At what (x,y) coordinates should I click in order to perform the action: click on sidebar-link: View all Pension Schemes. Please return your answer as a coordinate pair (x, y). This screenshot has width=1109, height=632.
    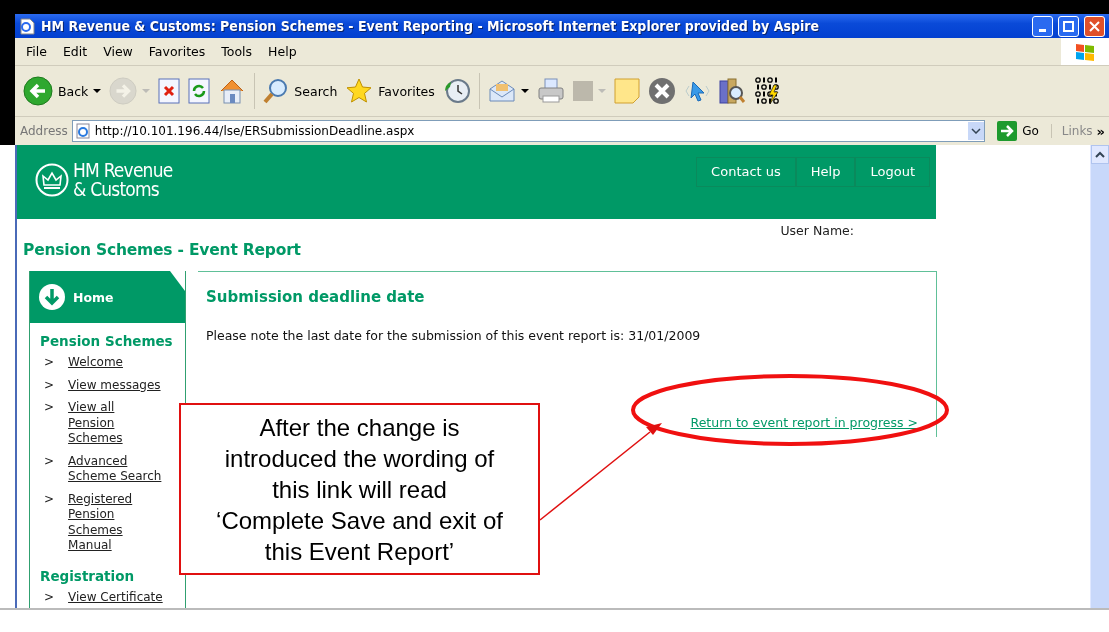
    Looking at the image, I should click on (116, 423).